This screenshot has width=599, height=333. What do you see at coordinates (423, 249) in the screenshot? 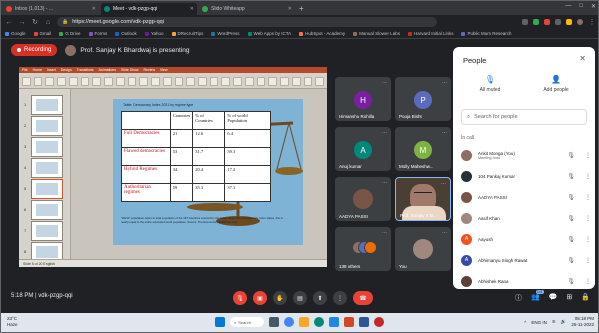
I see `participant-tile: ⋯ You` at bounding box center [423, 249].